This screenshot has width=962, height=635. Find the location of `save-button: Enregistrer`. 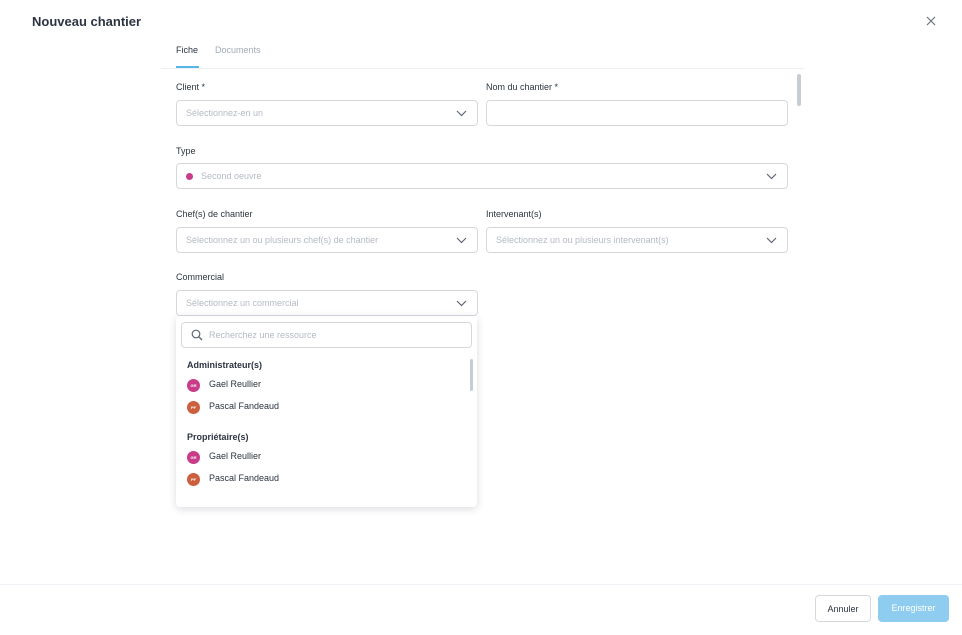

save-button: Enregistrer is located at coordinates (913, 608).